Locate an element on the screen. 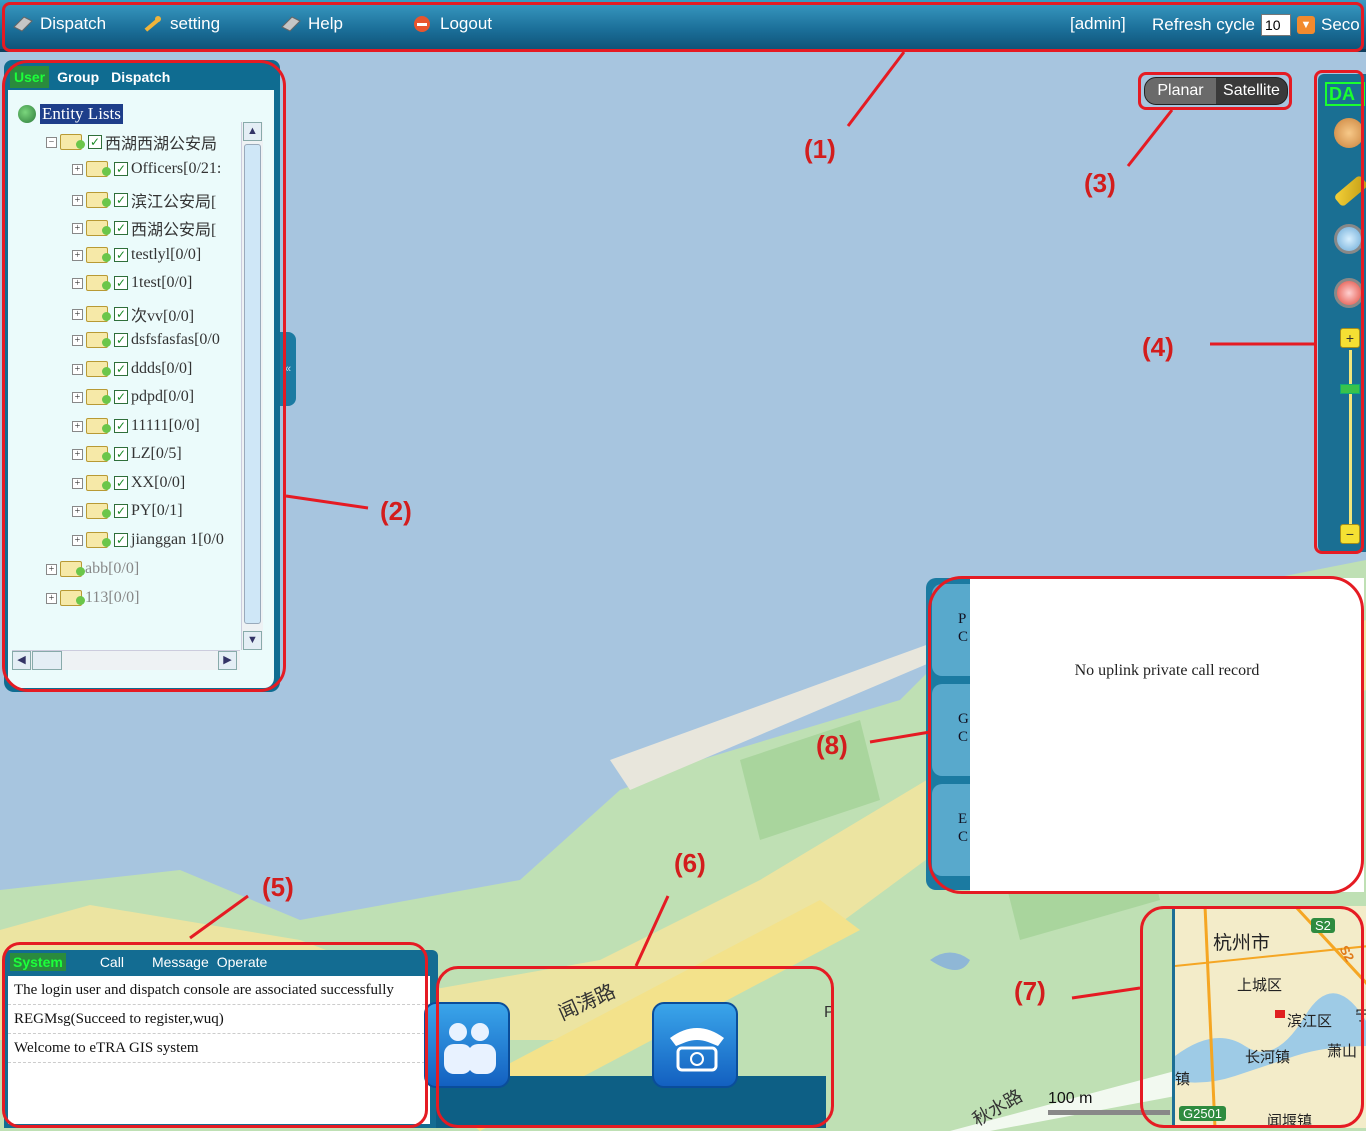 This screenshot has height=1131, width=1366. tree-node-org: − ✓ 西湖西湖公安局 is located at coordinates (131, 142).